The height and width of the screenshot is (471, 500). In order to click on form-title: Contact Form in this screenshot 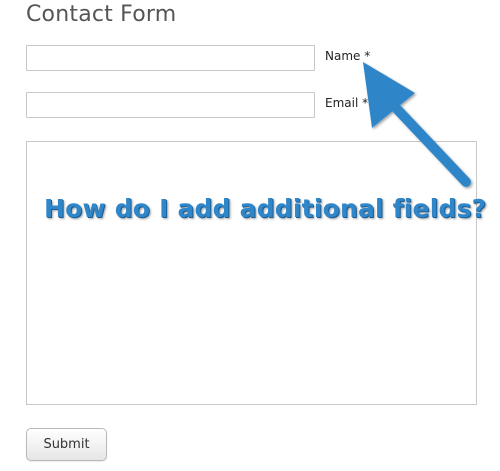, I will do `click(101, 14)`.